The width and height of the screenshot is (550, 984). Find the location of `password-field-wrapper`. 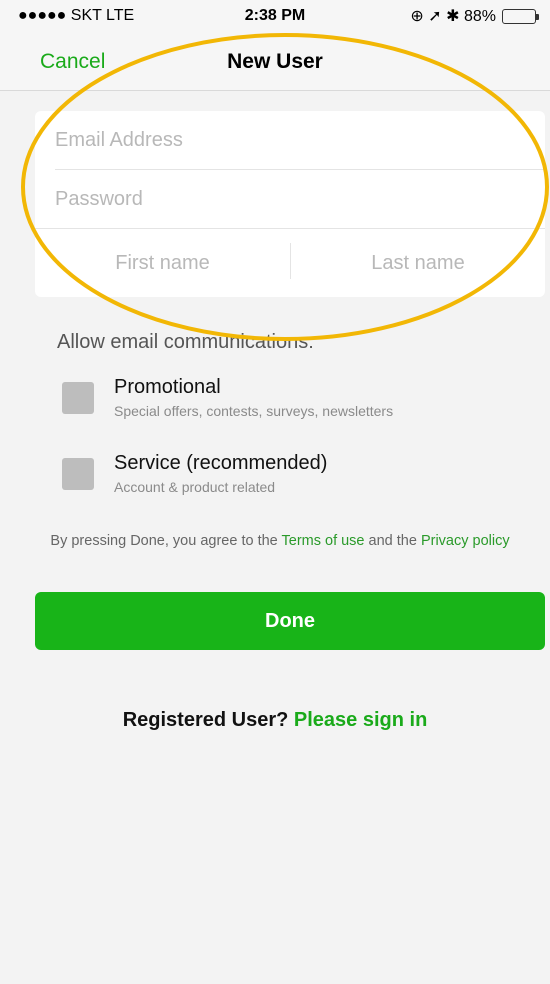

password-field-wrapper is located at coordinates (290, 199).